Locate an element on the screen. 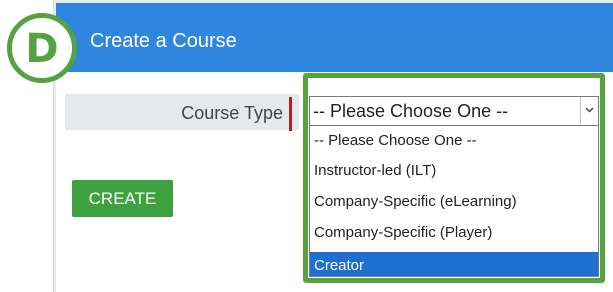 The image size is (613, 292). step-badge-letter: D is located at coordinates (42, 49).